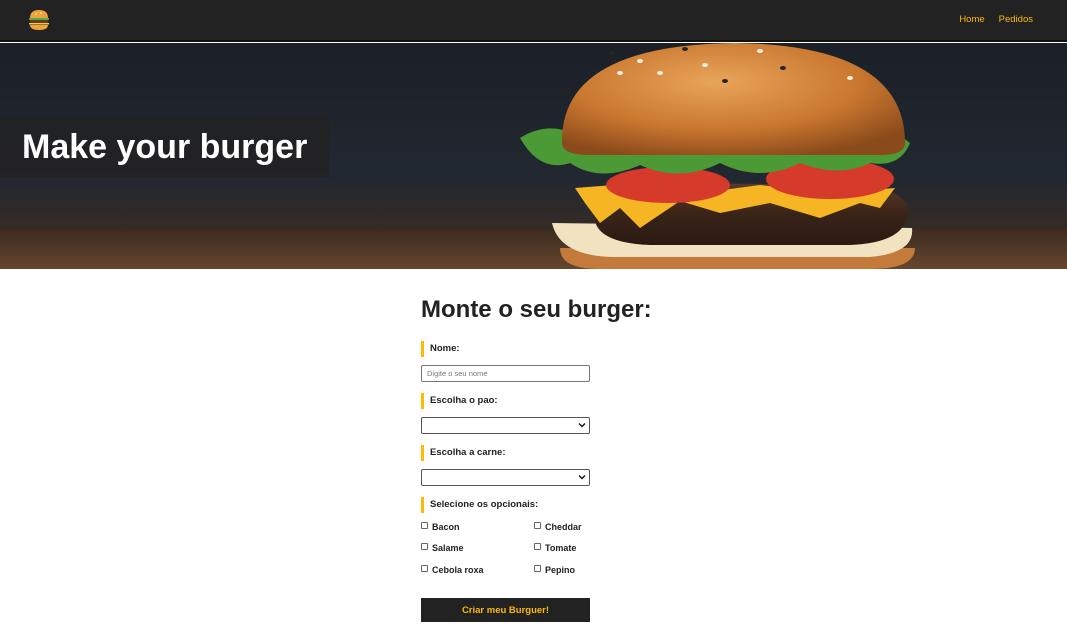 The width and height of the screenshot is (1067, 629). I want to click on checkbox-label: Bacon, so click(446, 527).